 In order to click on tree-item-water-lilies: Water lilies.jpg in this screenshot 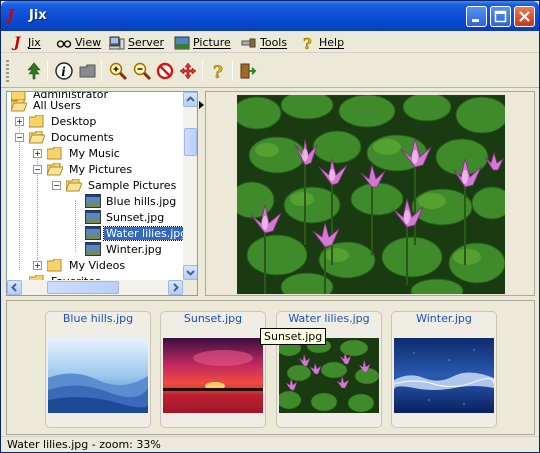, I will do `click(138, 233)`.